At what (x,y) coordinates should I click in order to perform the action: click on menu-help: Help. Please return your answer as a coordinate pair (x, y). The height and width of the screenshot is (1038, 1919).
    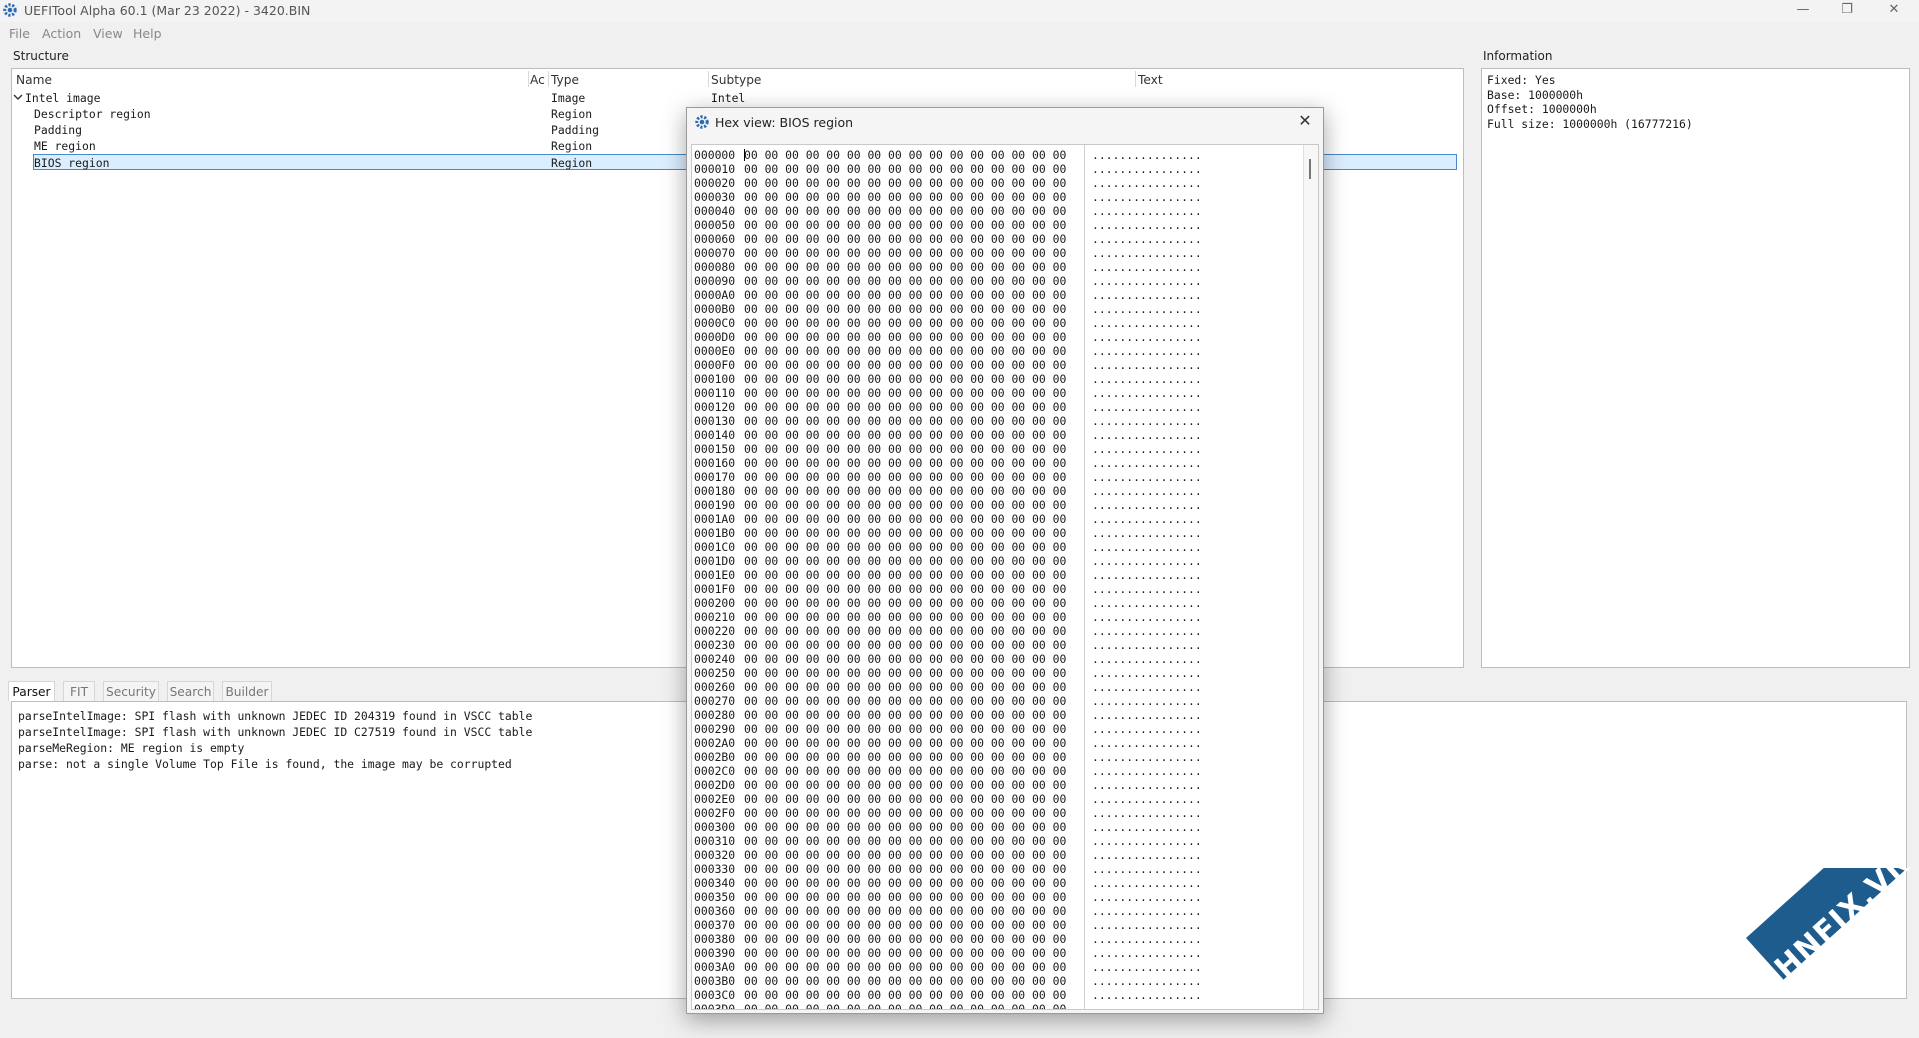
    Looking at the image, I should click on (147, 33).